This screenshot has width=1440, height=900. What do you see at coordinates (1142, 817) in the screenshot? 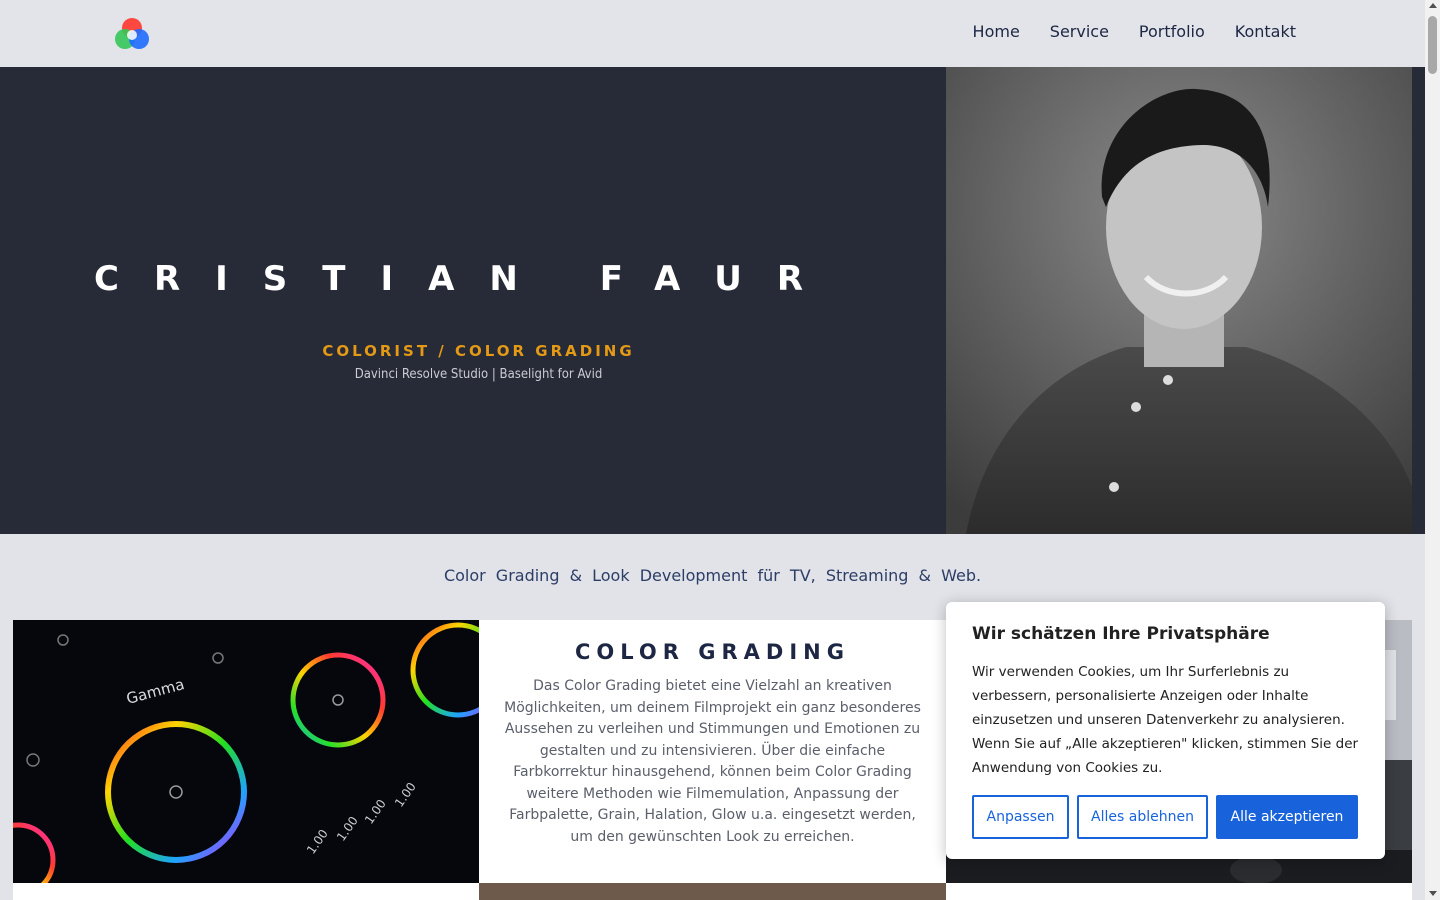
I see `reject-all-button: Alles ablehnen` at bounding box center [1142, 817].